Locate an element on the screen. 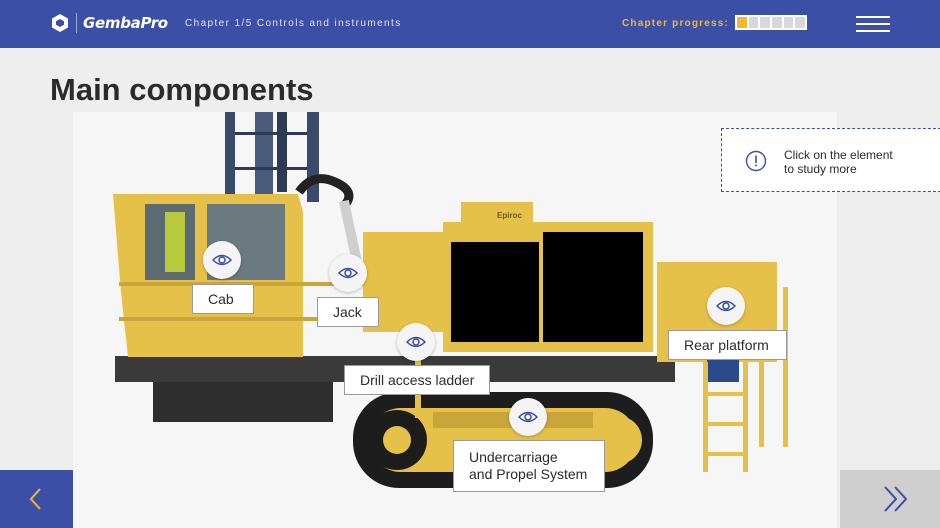 This screenshot has width=940, height=528. logo-divider is located at coordinates (76, 23).